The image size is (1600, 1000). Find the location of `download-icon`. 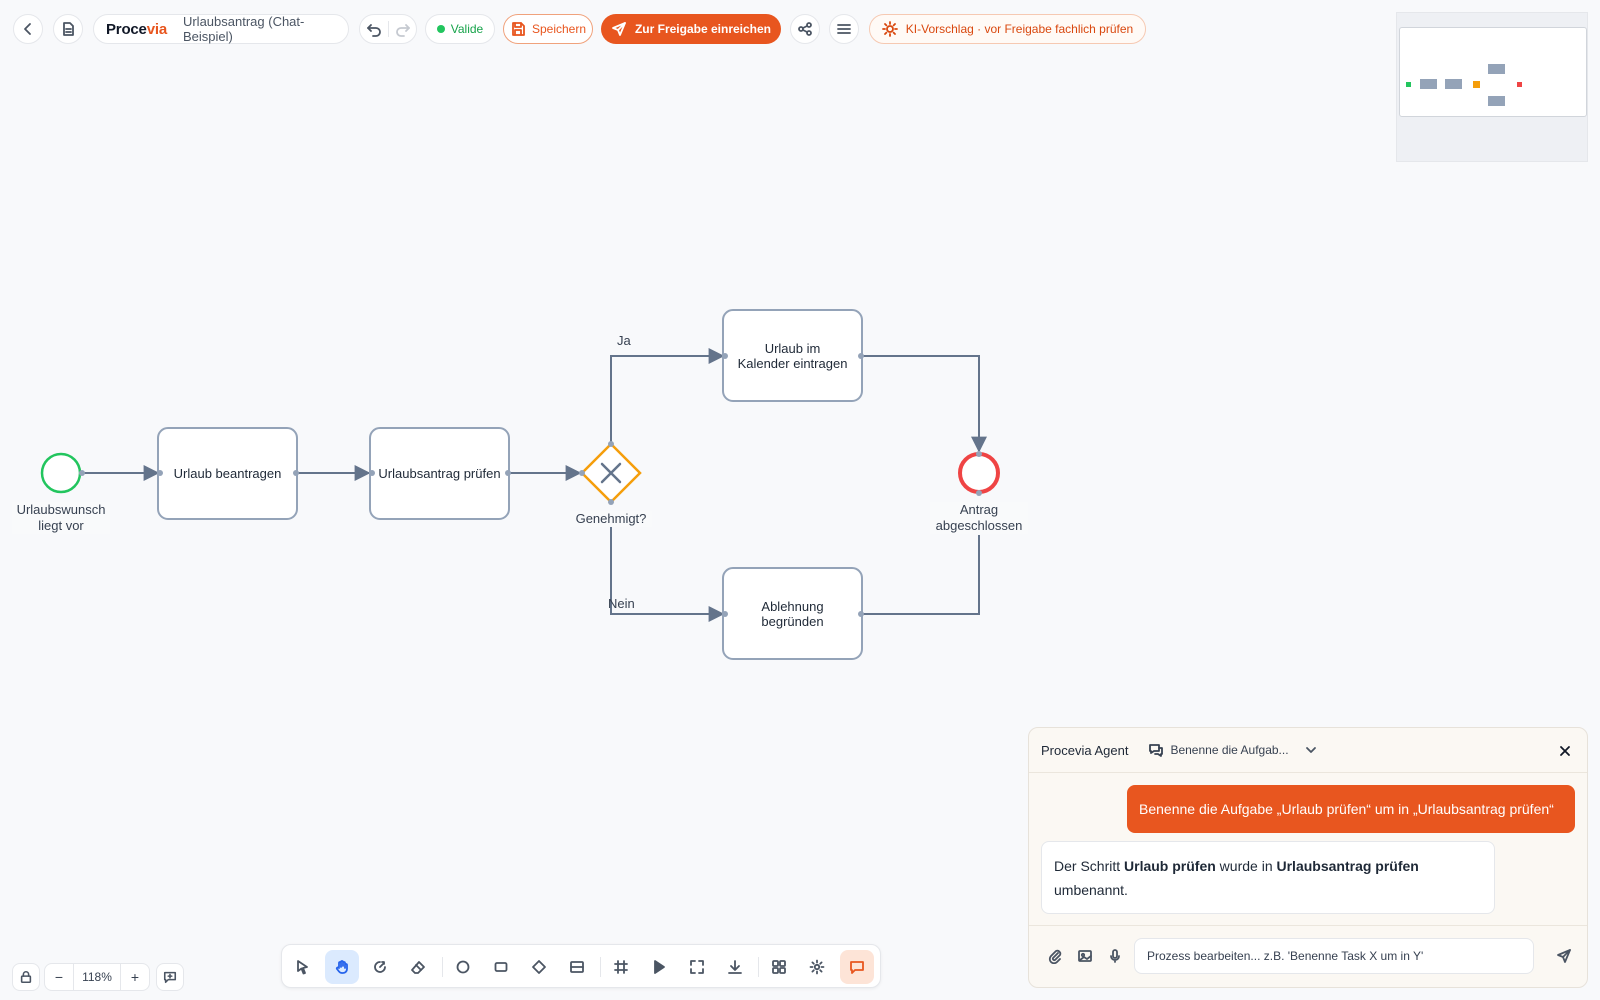

download-icon is located at coordinates (735, 967).